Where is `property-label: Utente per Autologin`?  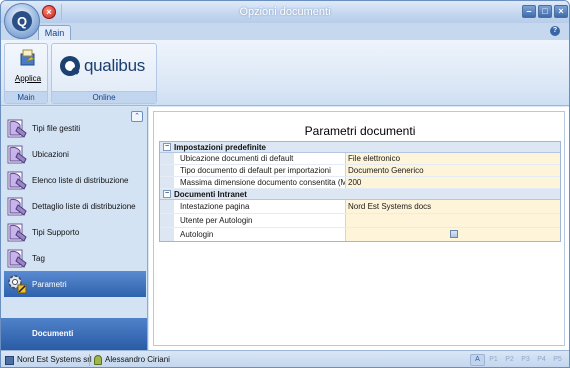
property-label: Utente per Autologin is located at coordinates (260, 220).